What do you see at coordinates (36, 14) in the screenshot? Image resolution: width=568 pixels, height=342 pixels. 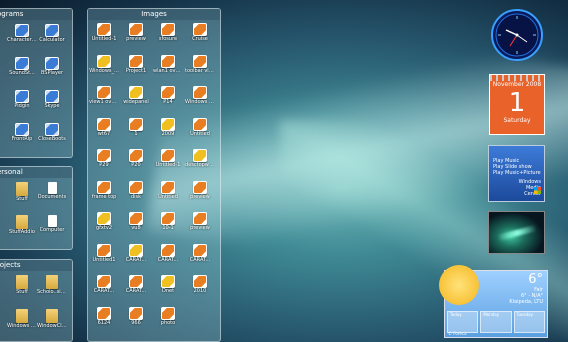 I see `fence-title: ograms` at bounding box center [36, 14].